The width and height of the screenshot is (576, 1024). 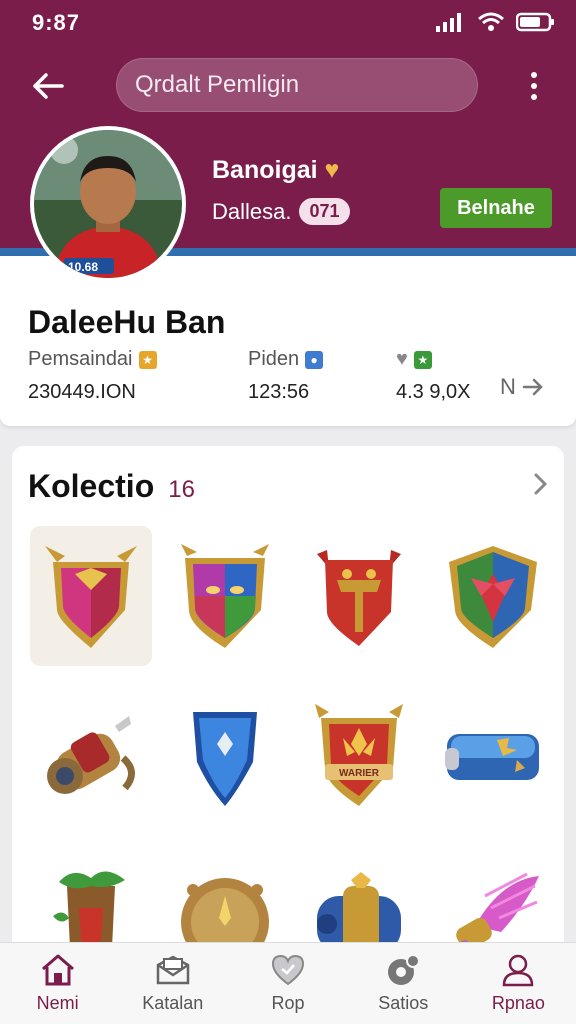 What do you see at coordinates (404, 969) in the screenshot?
I see `settings-icon` at bounding box center [404, 969].